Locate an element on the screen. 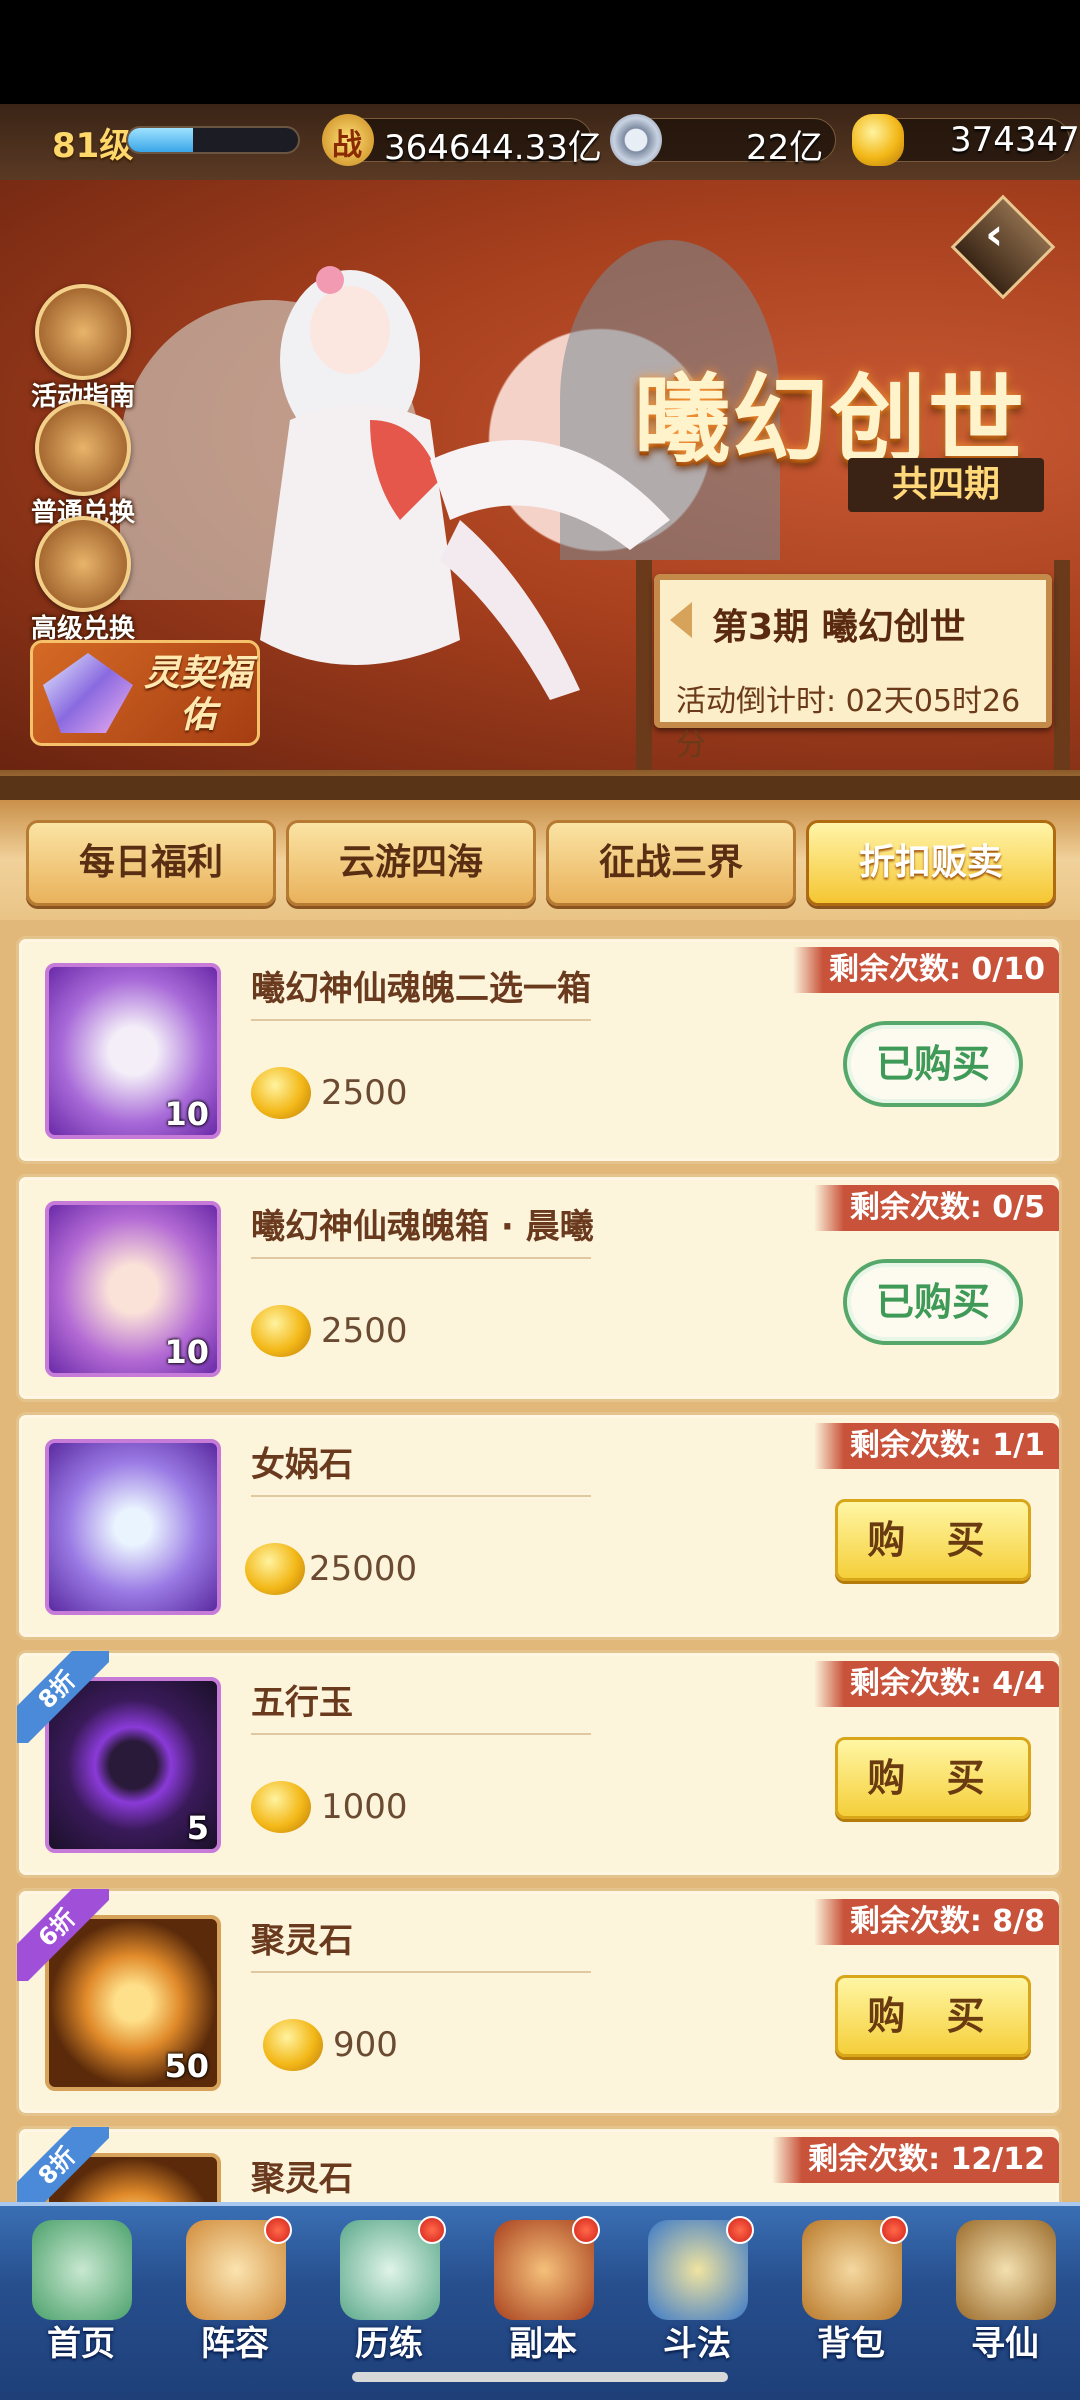 This screenshot has width=1080, height=2400. battle-power-icon: 战 is located at coordinates (348, 140).